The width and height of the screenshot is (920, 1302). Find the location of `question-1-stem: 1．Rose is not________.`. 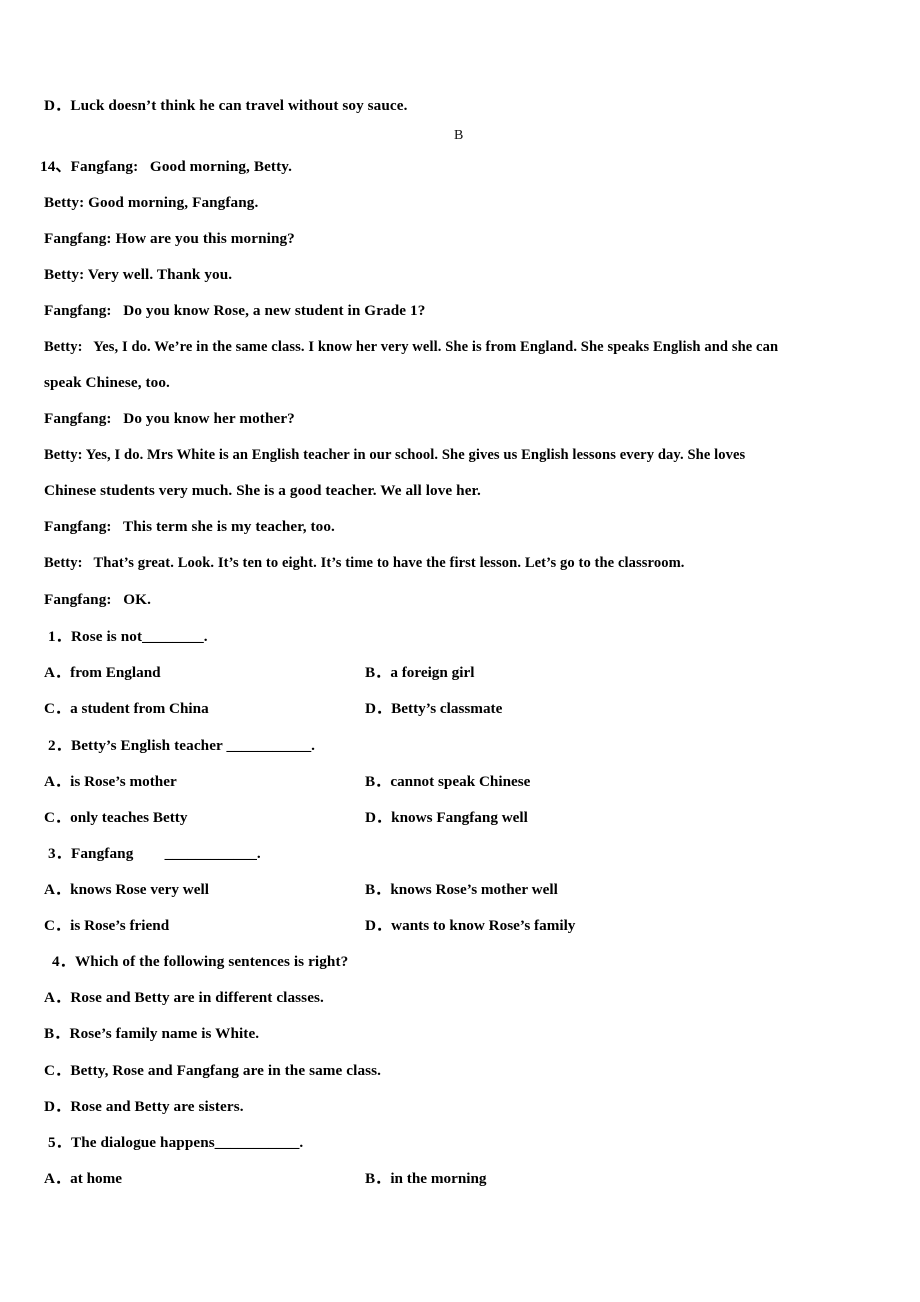

question-1-stem: 1．Rose is not________. is located at coordinates (128, 637).